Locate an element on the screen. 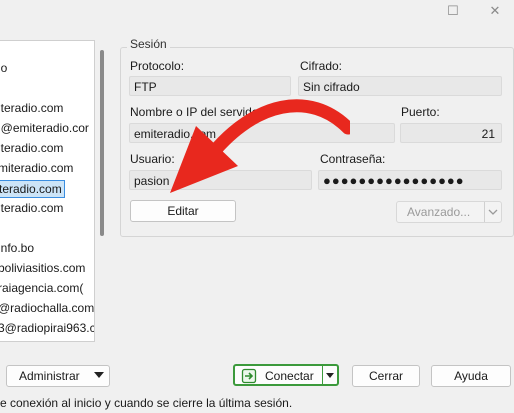 The height and width of the screenshot is (413, 514). site-list-item: 3@radiopirai963.c is located at coordinates (47, 328).